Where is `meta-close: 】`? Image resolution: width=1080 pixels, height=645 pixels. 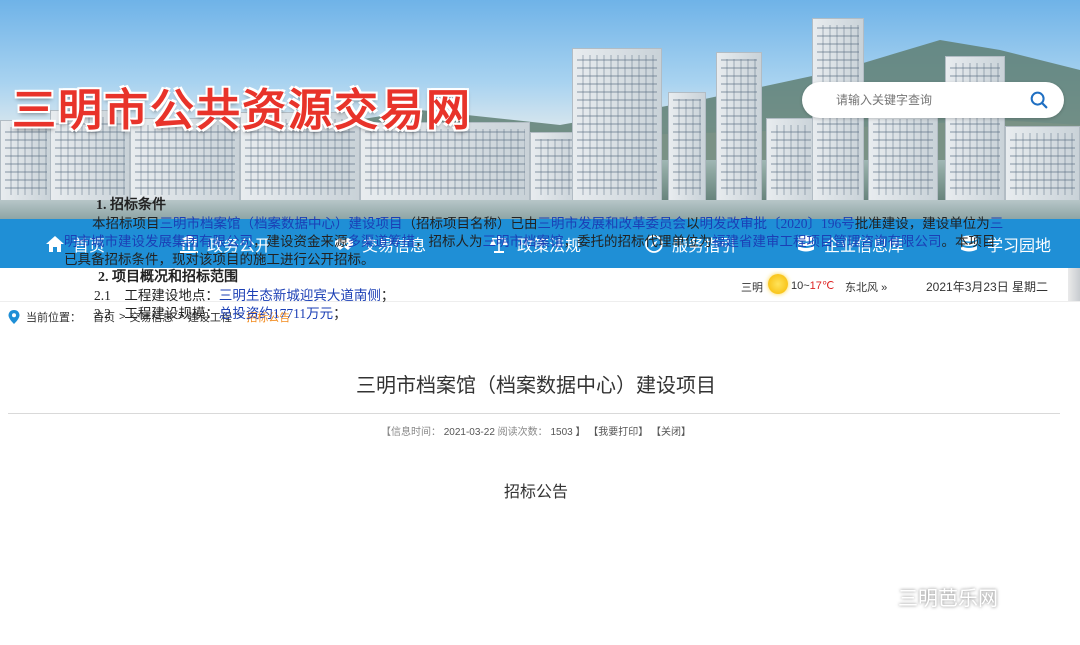
meta-close: 】 is located at coordinates (580, 432).